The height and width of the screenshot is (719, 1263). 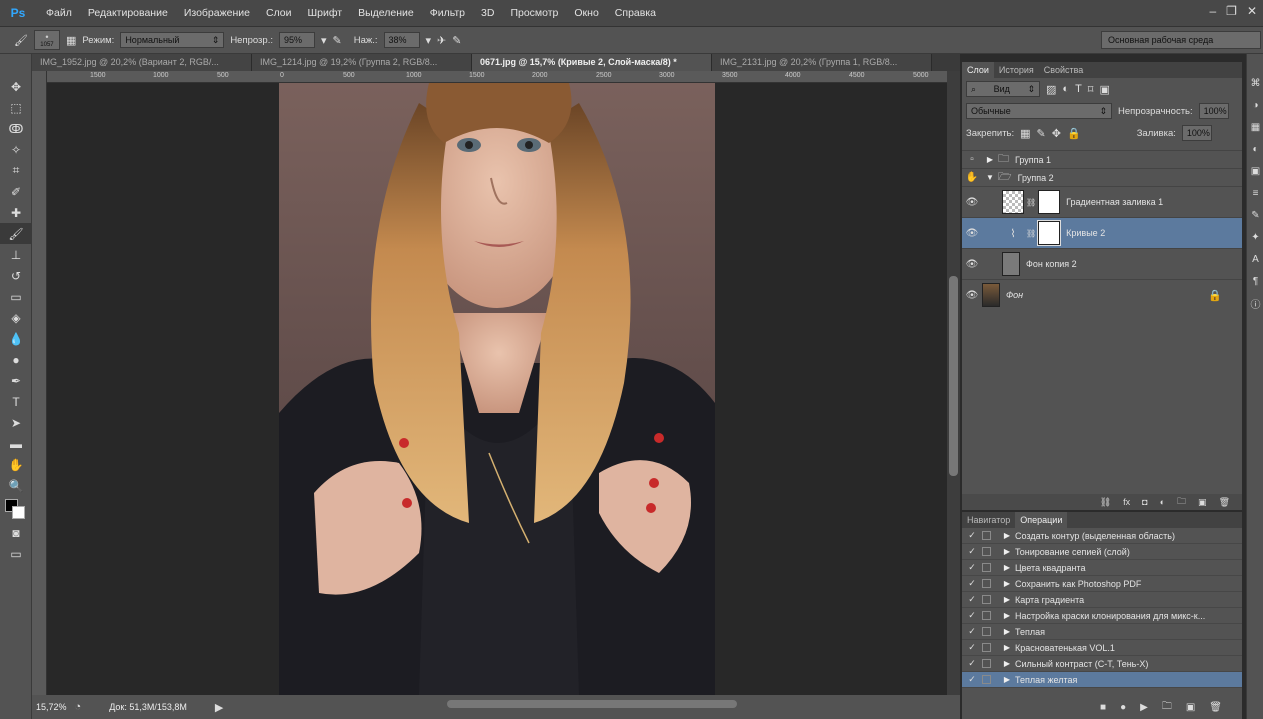 I want to click on info-panel-icon: ⓘ, so click(x=1255, y=303).